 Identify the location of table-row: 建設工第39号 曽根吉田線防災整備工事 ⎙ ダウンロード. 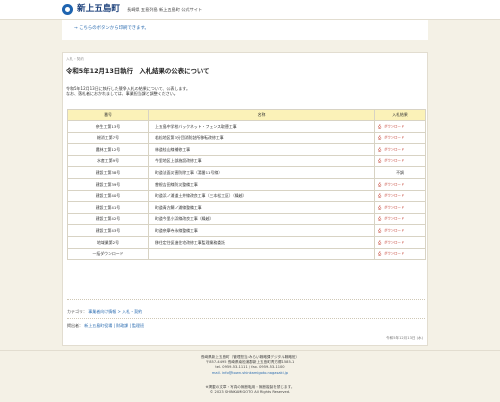
(246, 184).